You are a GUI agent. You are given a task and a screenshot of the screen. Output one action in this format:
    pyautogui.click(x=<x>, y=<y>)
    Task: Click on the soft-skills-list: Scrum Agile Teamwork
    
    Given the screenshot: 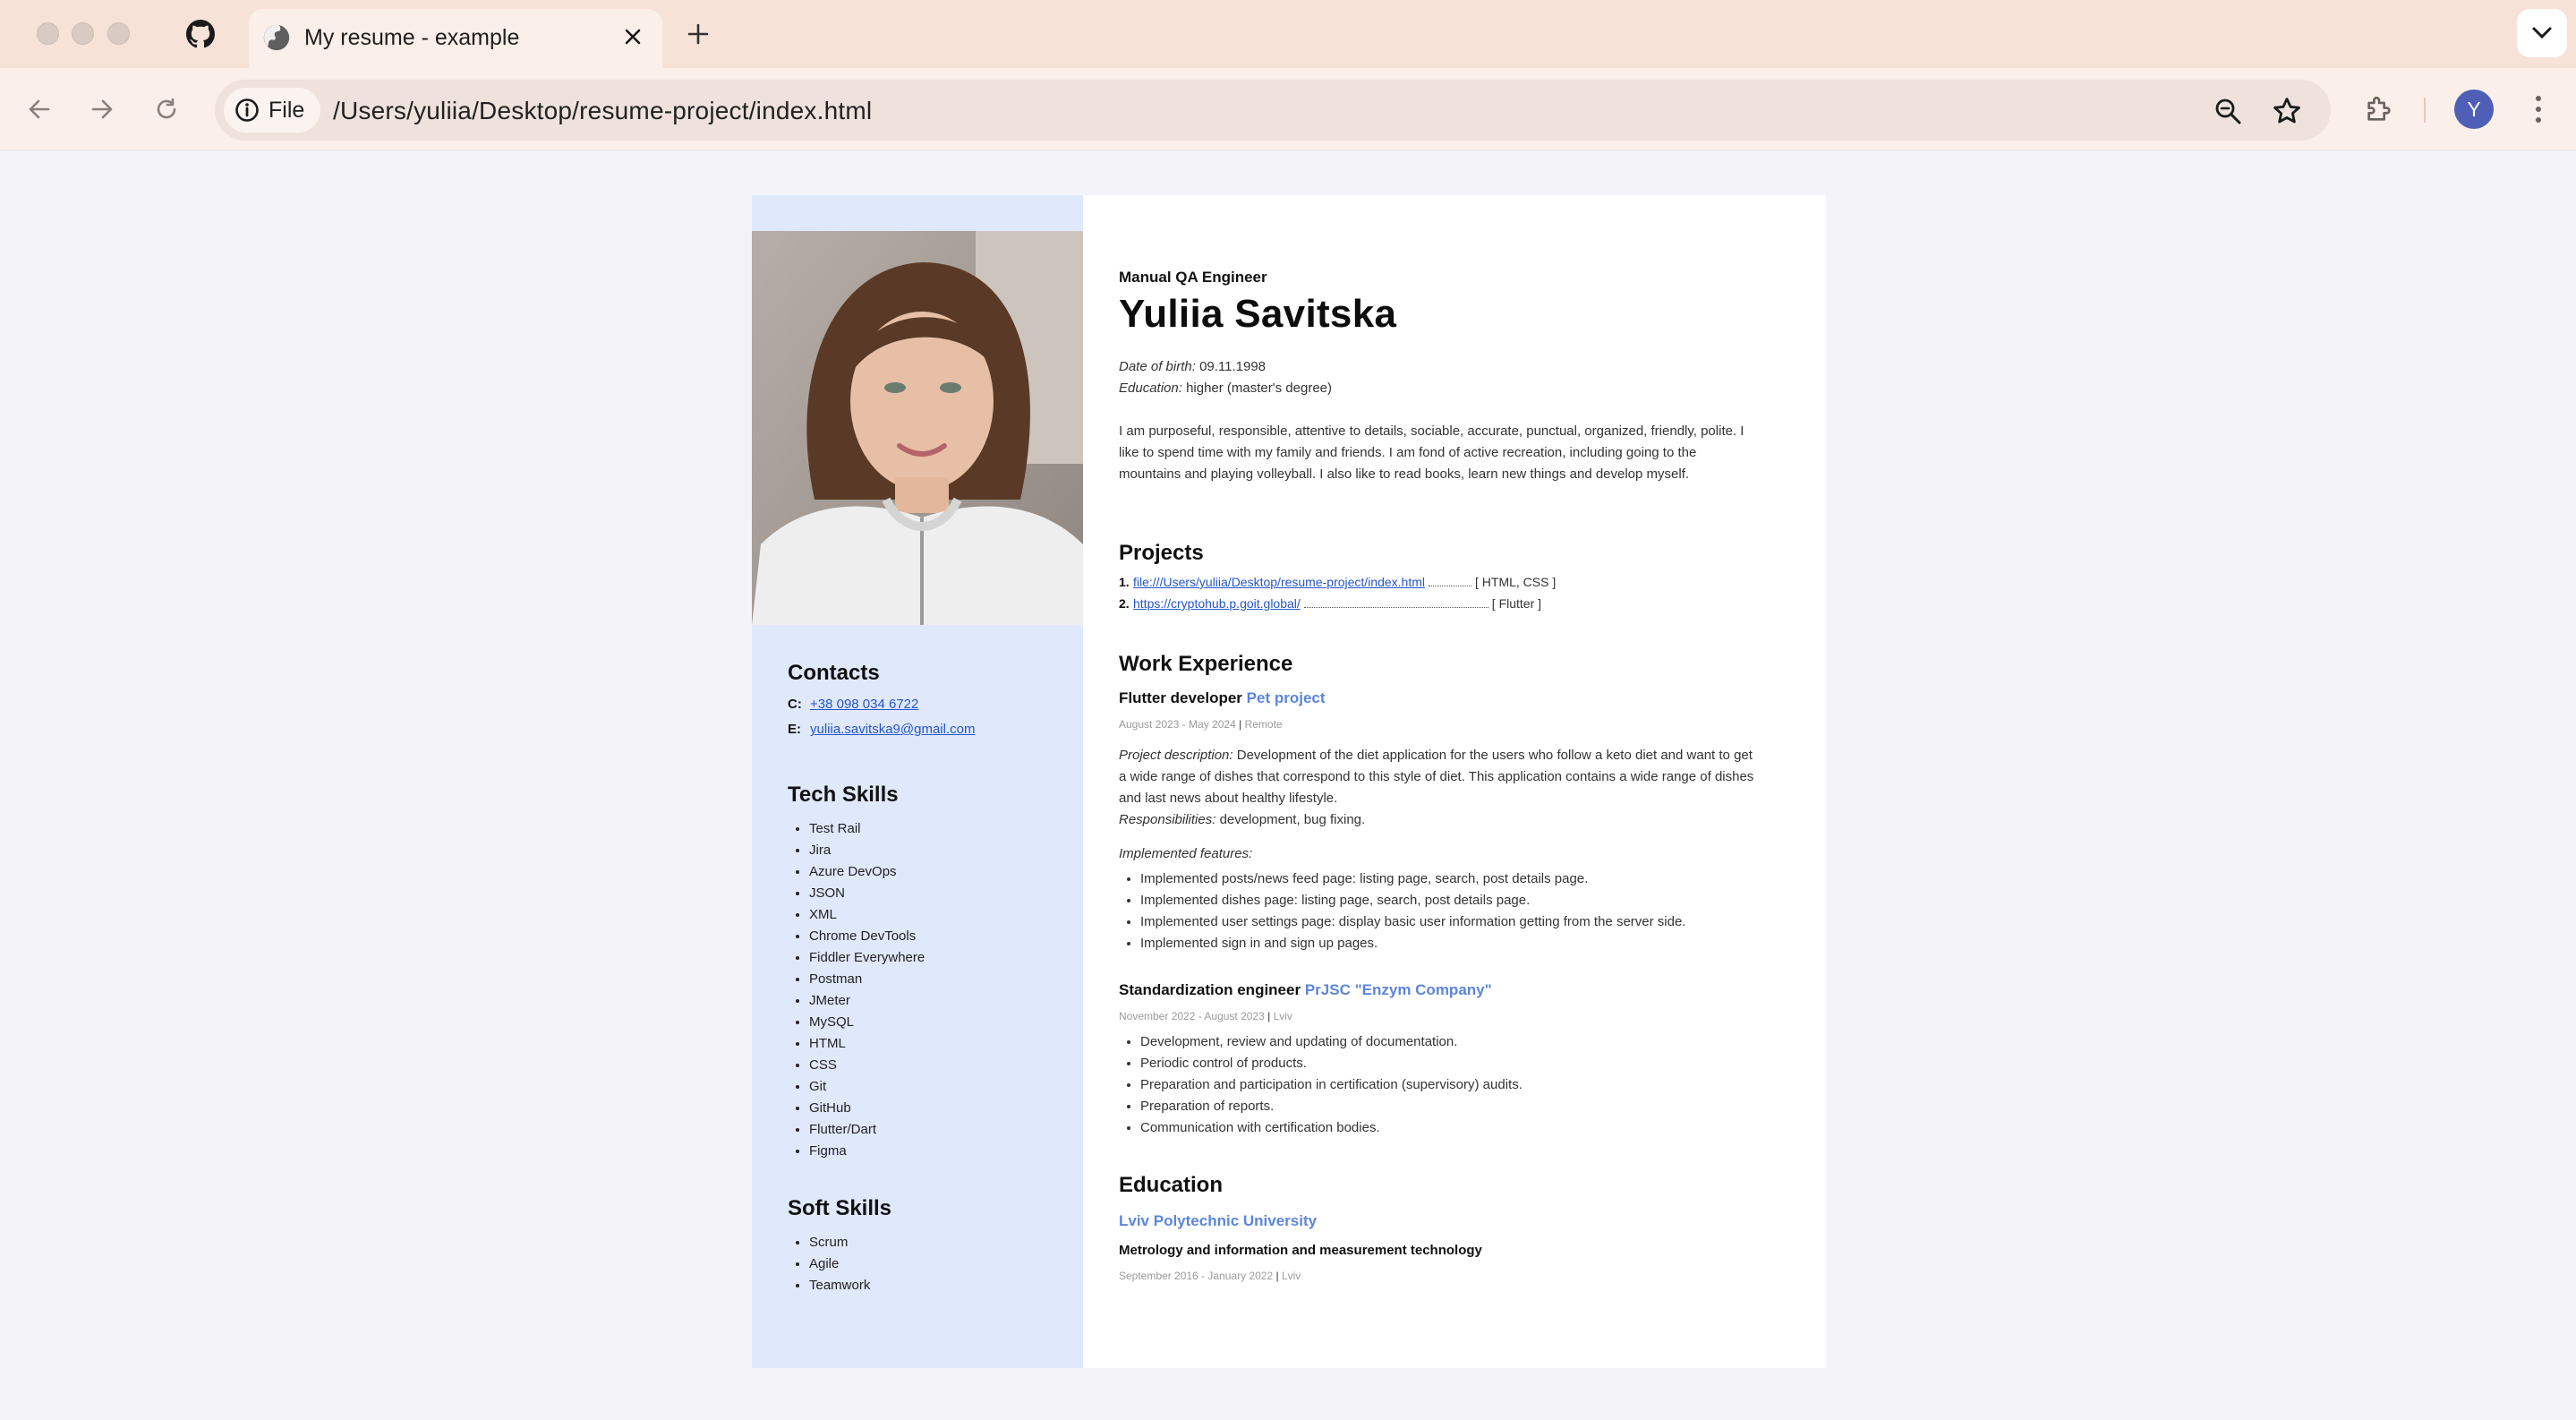 What is the action you would take?
    pyautogui.click(x=926, y=1264)
    